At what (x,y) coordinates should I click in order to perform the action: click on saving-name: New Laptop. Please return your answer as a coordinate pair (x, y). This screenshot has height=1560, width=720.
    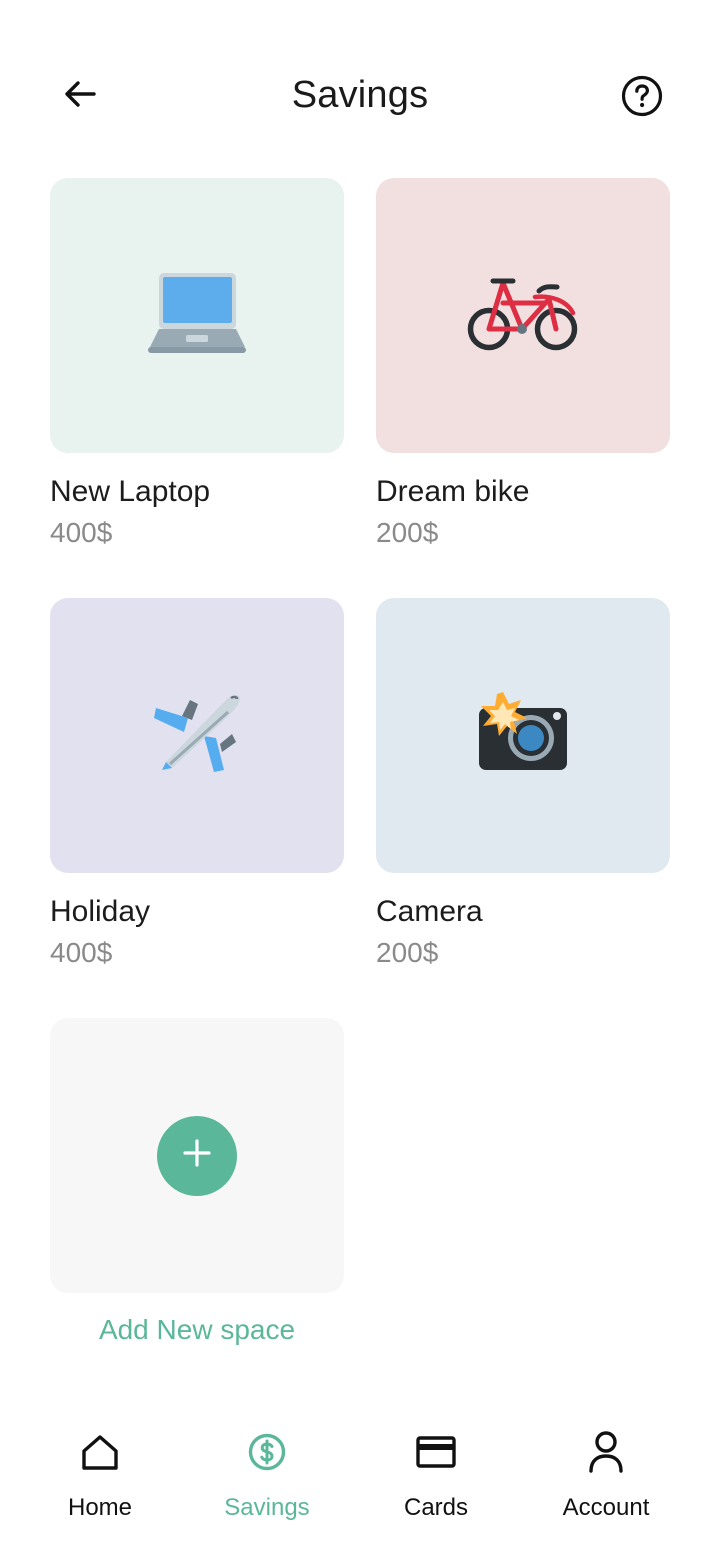
    Looking at the image, I should click on (130, 491).